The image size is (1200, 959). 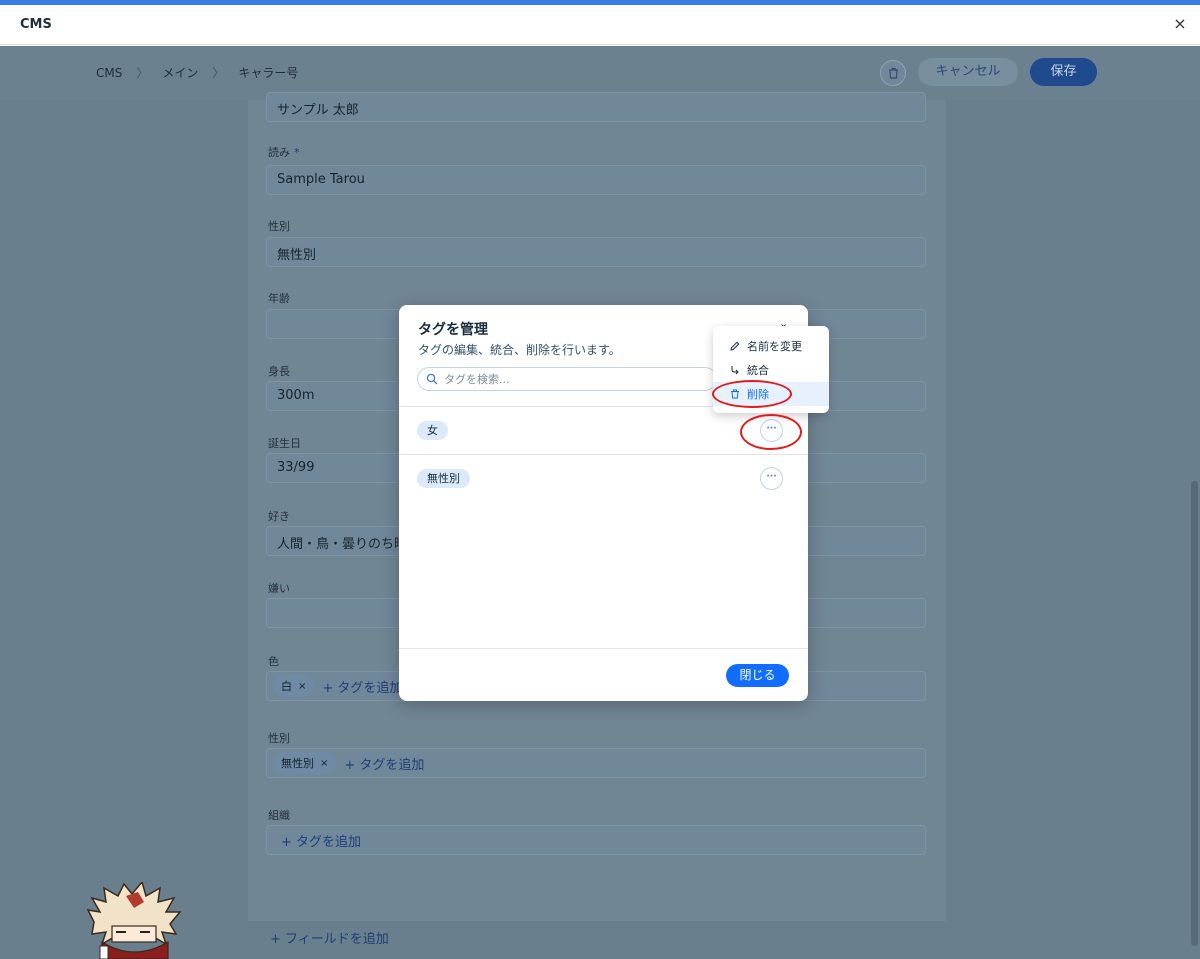 What do you see at coordinates (36, 24) in the screenshot?
I see `window-title: CMS` at bounding box center [36, 24].